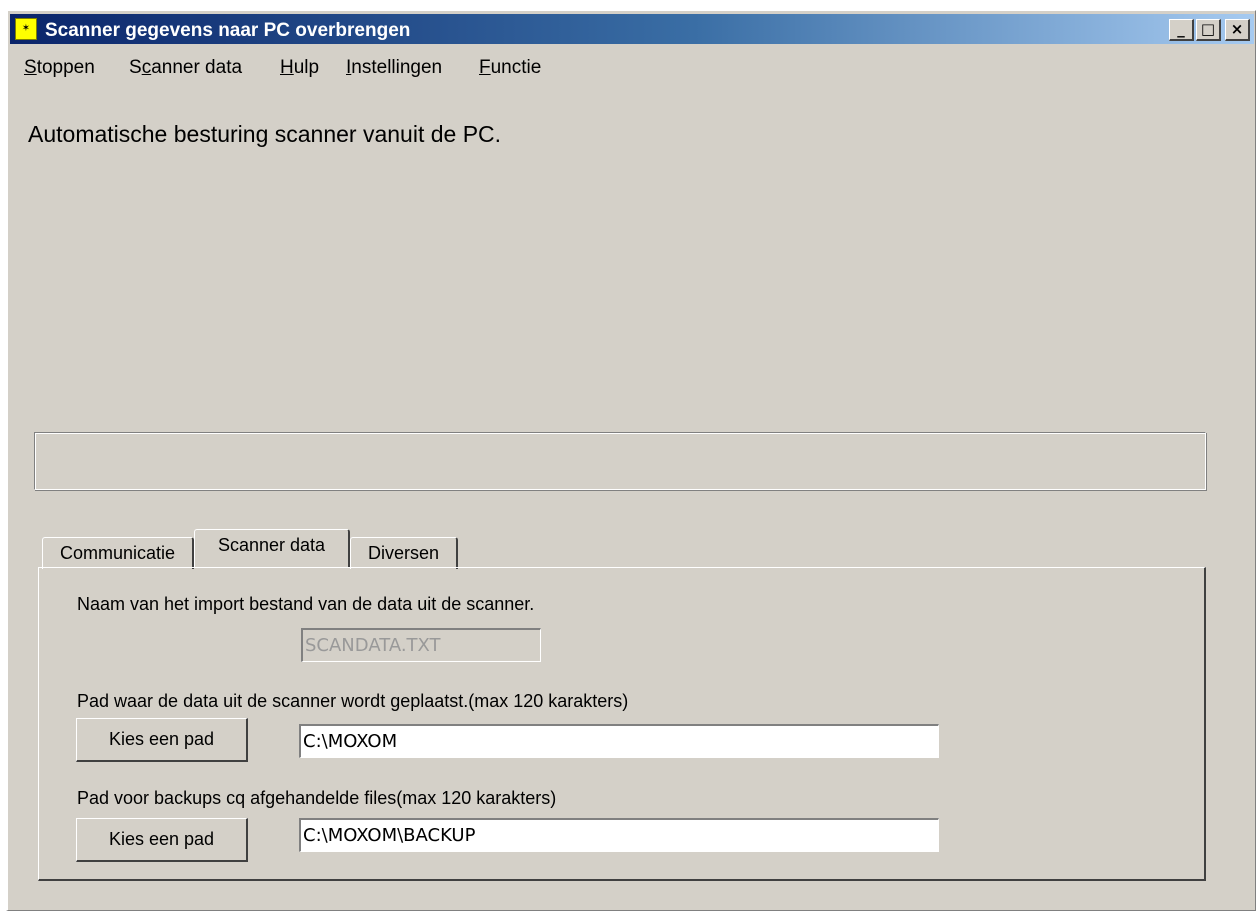  Describe the element at coordinates (26, 29) in the screenshot. I see `app-icon: ✶` at that location.